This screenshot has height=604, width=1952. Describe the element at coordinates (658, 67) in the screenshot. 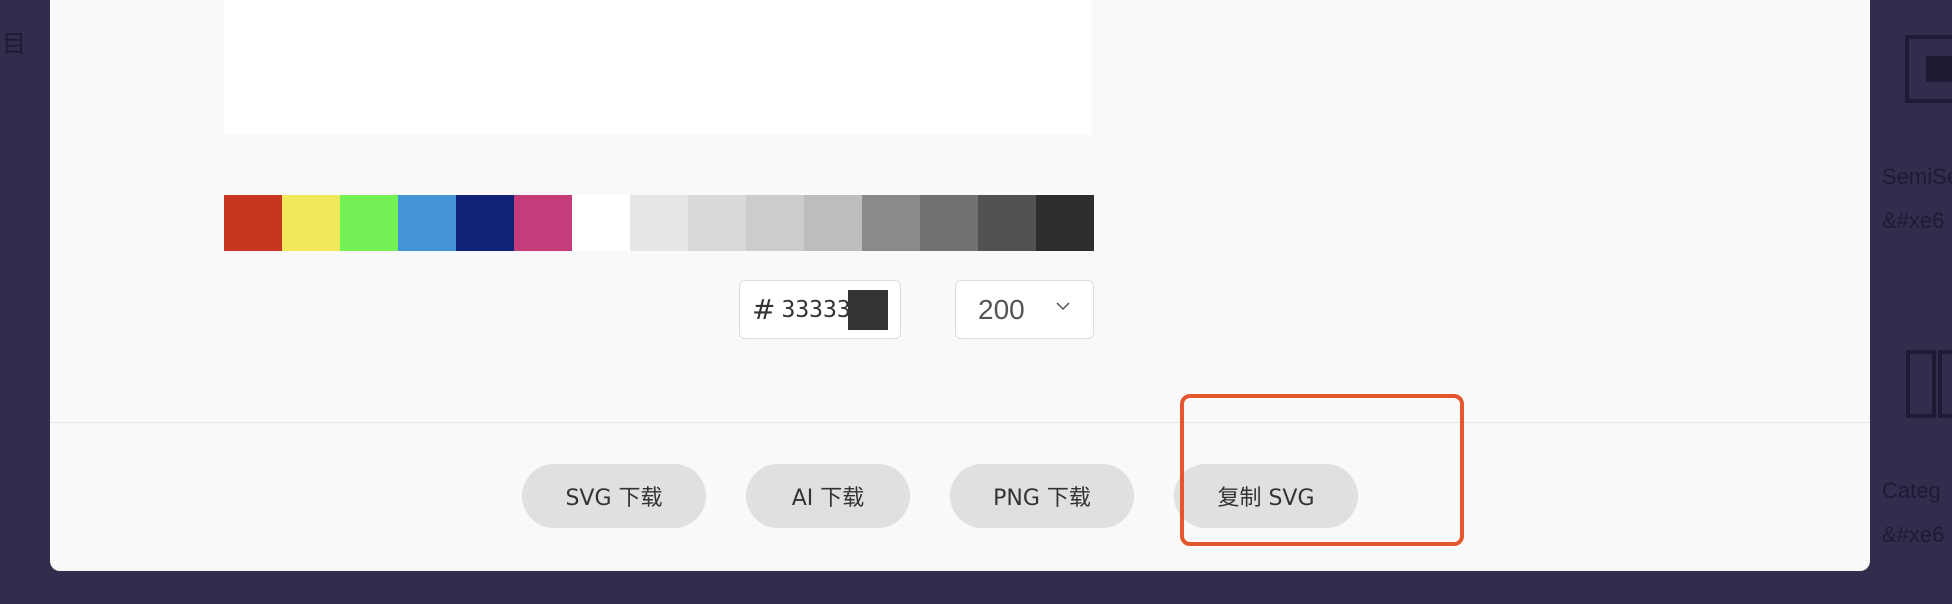

I see `icon-preview-area` at that location.